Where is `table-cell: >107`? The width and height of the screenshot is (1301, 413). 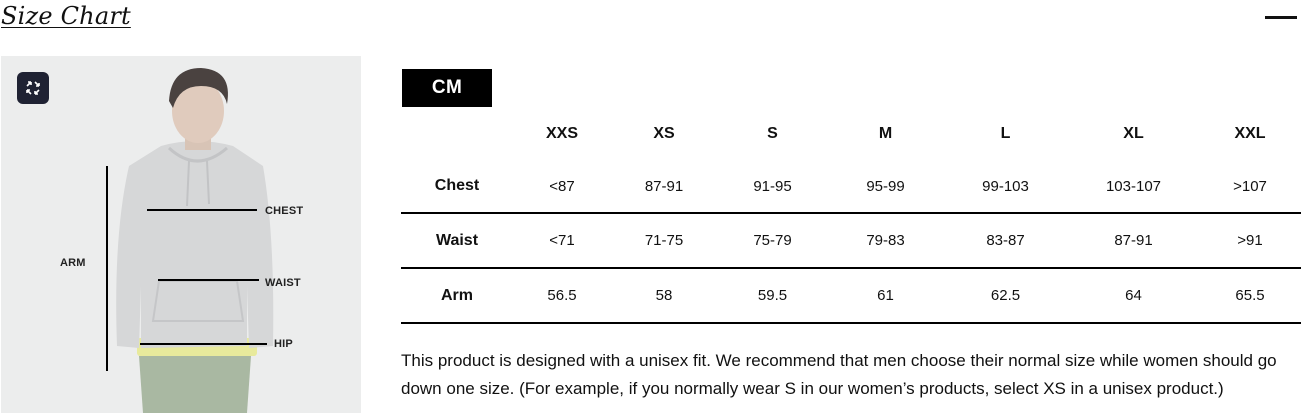 table-cell: >107 is located at coordinates (1250, 186).